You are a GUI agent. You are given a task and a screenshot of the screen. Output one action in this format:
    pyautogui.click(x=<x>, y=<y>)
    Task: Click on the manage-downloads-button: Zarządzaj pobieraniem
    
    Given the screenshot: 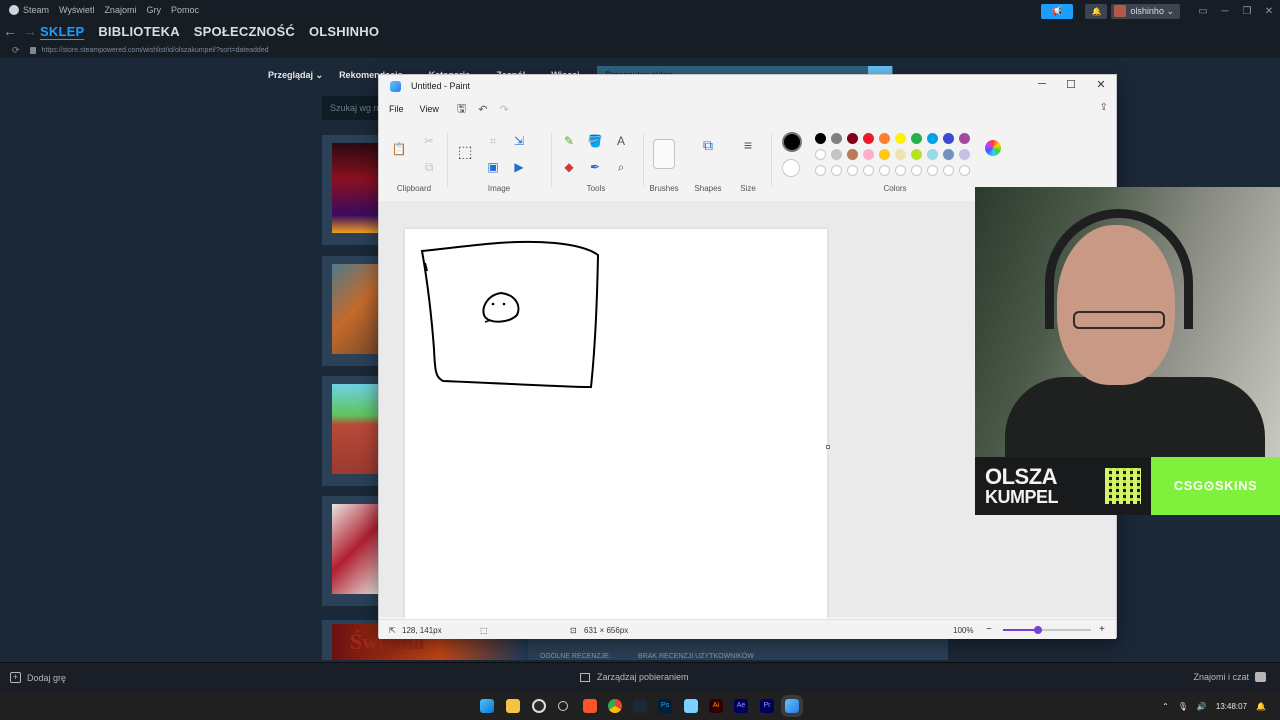 What is the action you would take?
    pyautogui.click(x=634, y=677)
    